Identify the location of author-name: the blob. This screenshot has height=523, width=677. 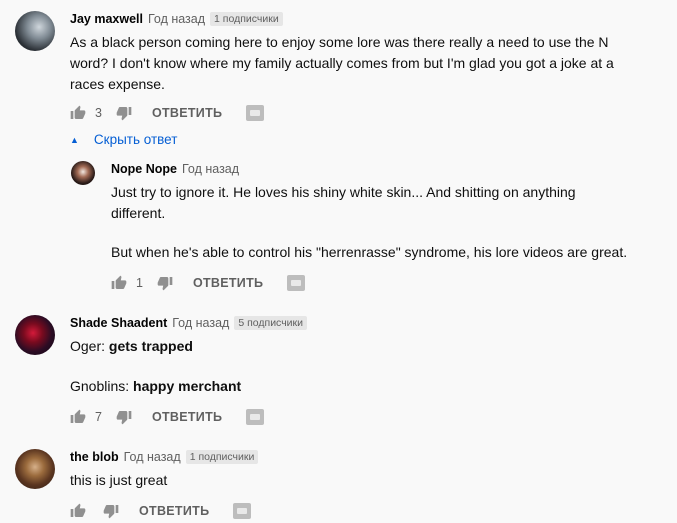
(94, 457).